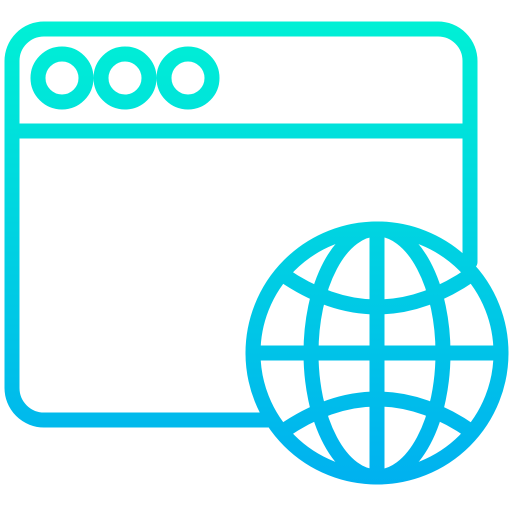  I want to click on window-dot-1-icon, so click(62, 78).